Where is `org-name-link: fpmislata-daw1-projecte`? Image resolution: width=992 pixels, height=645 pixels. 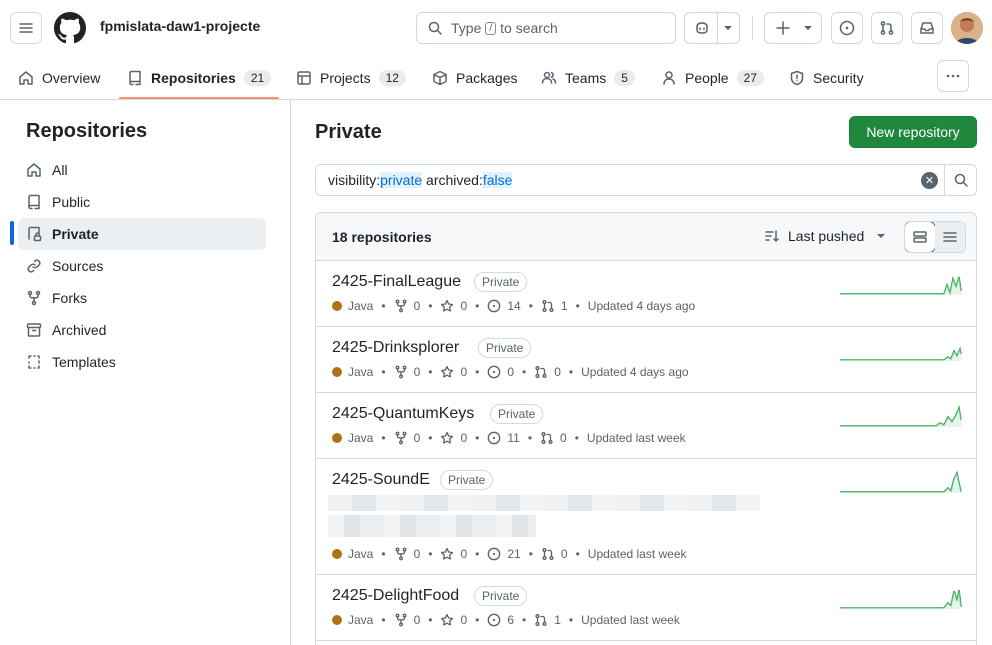
org-name-link: fpmislata-daw1-projecte is located at coordinates (180, 26).